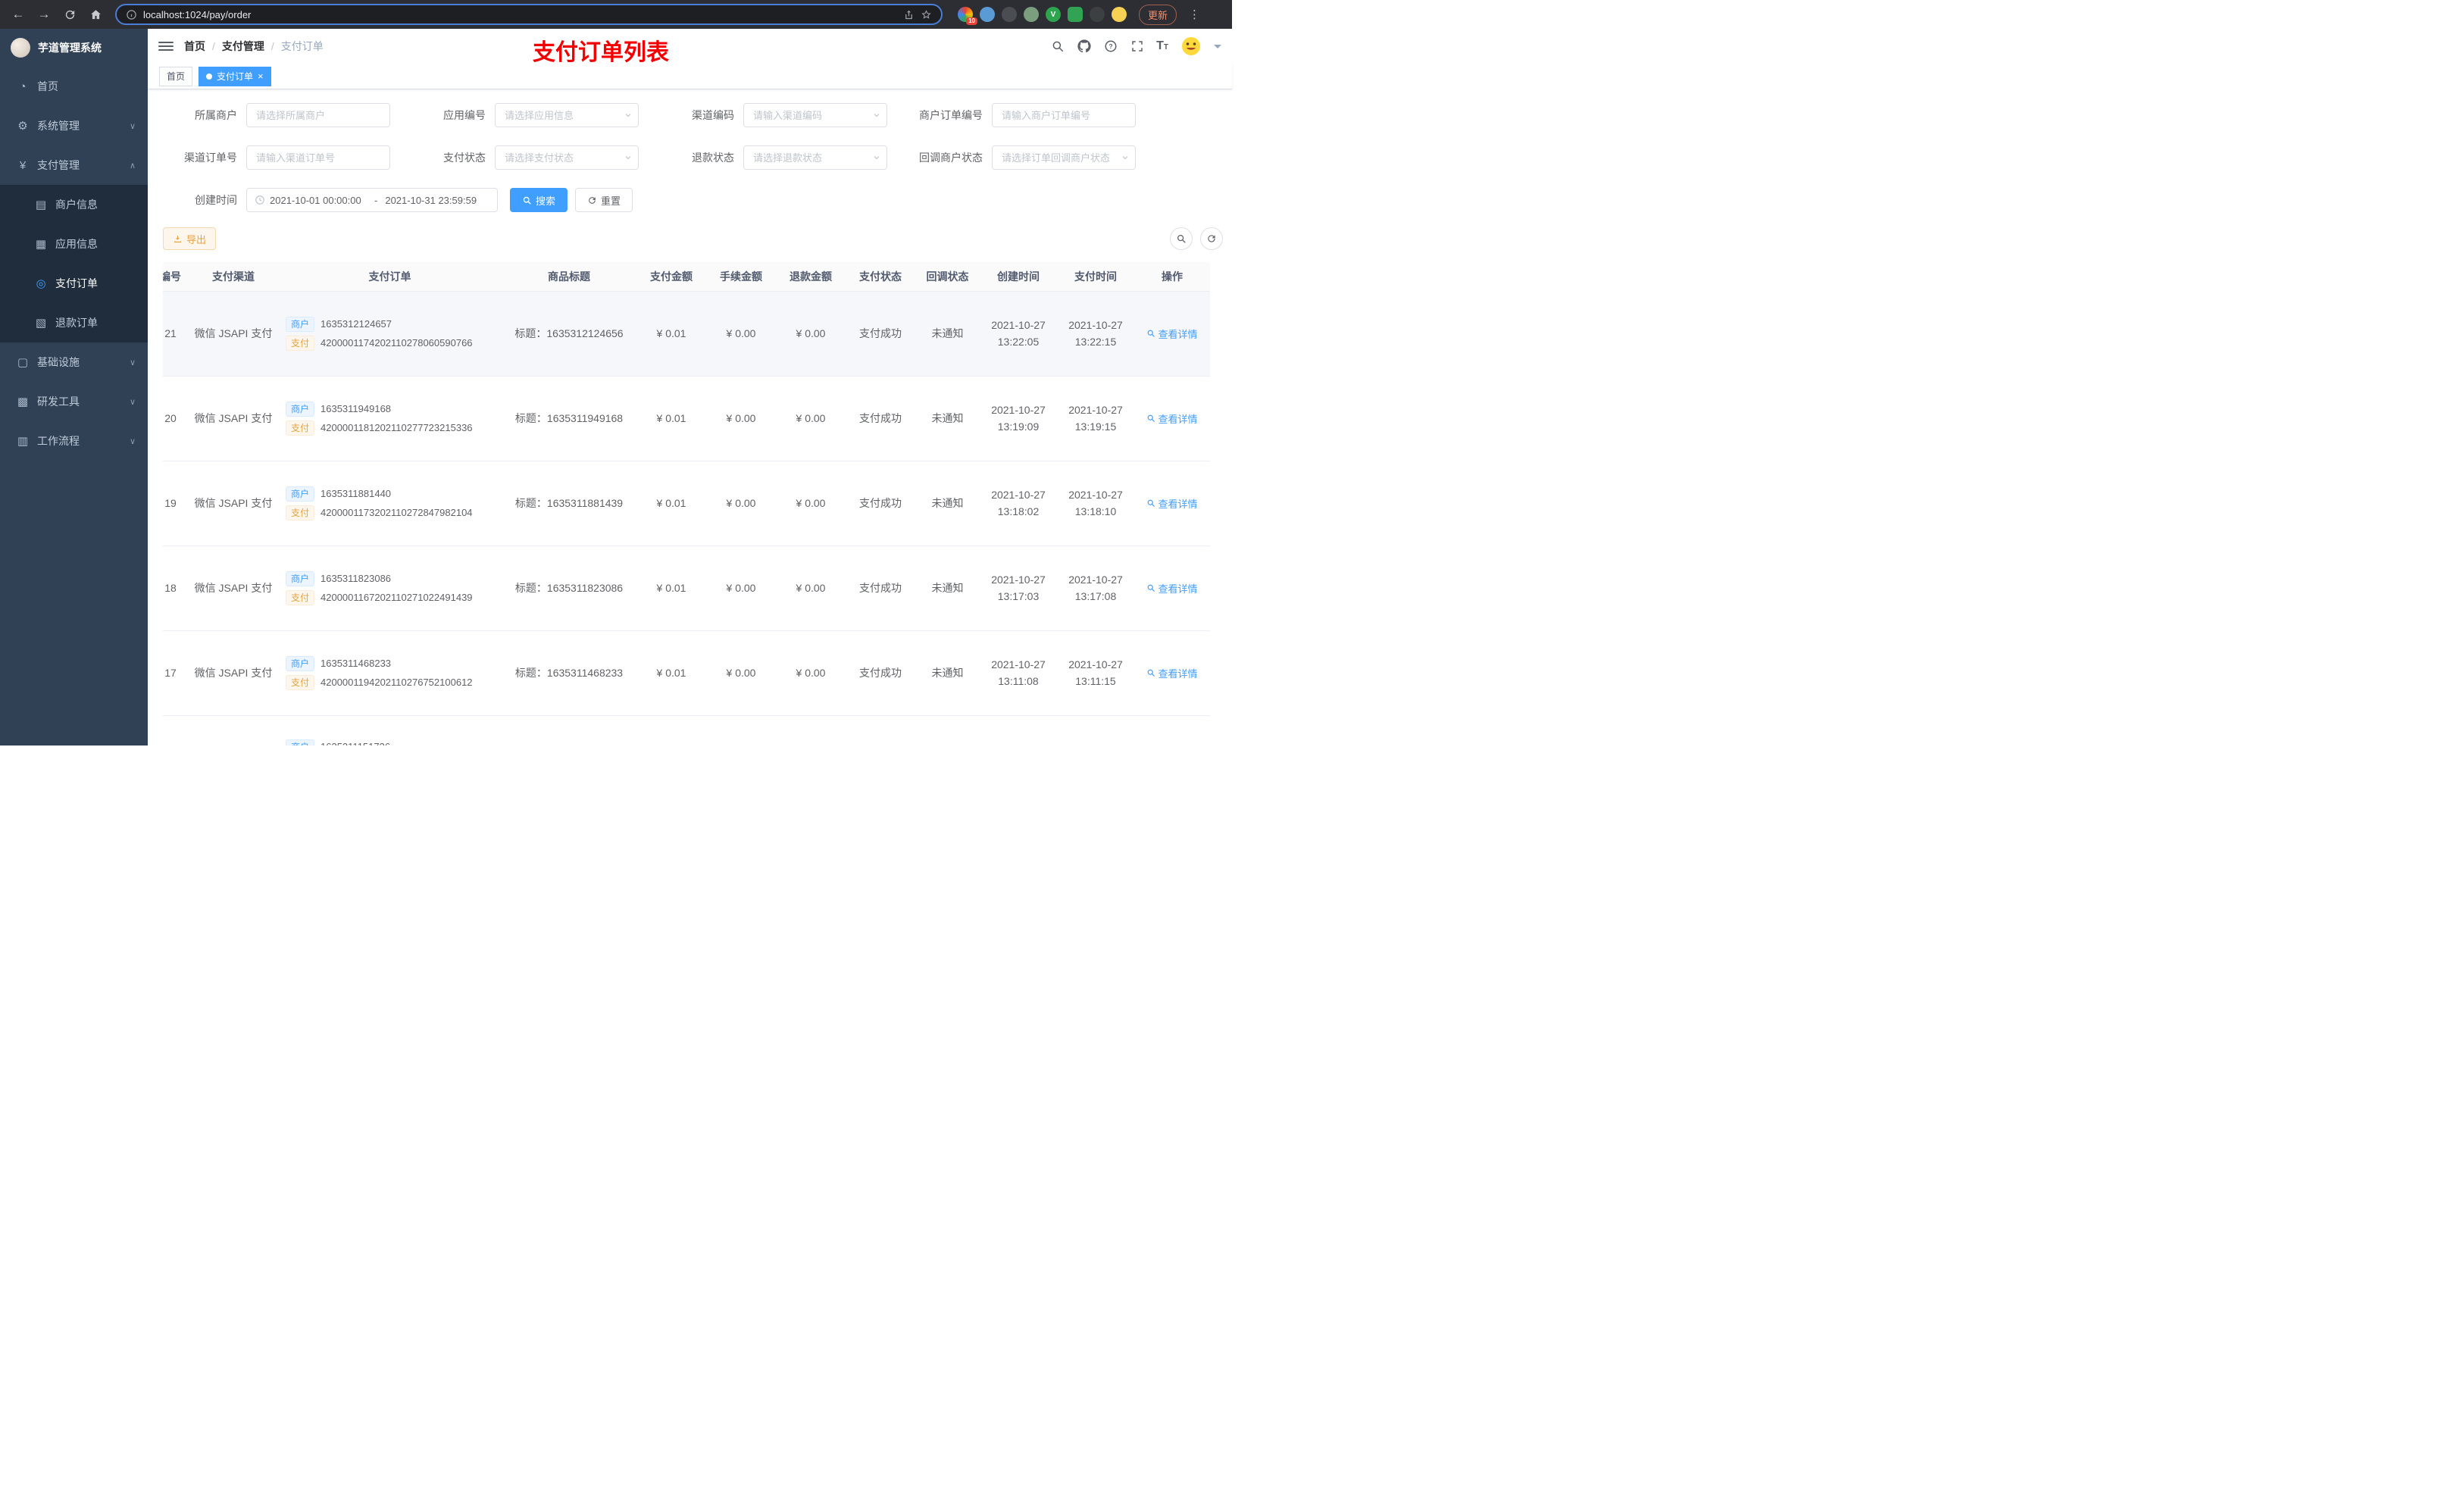  Describe the element at coordinates (23, 362) in the screenshot. I see `monitor-icon: ▢` at that location.